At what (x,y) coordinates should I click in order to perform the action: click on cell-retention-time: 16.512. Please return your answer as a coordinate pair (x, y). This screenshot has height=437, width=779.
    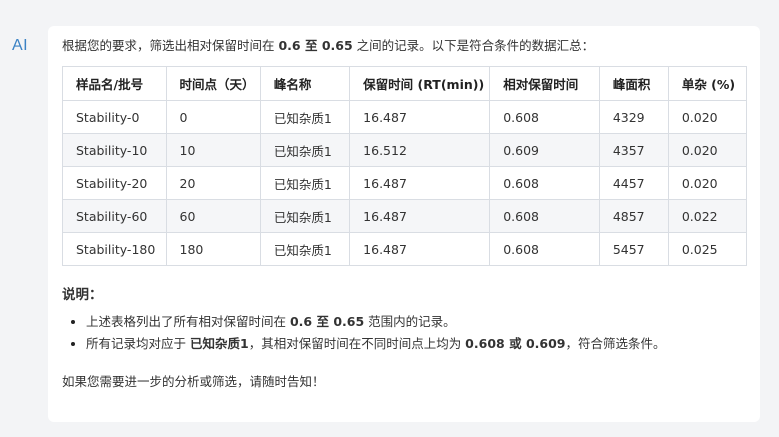
    Looking at the image, I should click on (420, 150).